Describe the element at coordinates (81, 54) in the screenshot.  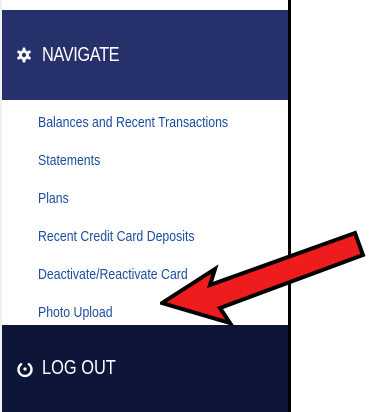
I see `navigate-title: NAVIGATE` at that location.